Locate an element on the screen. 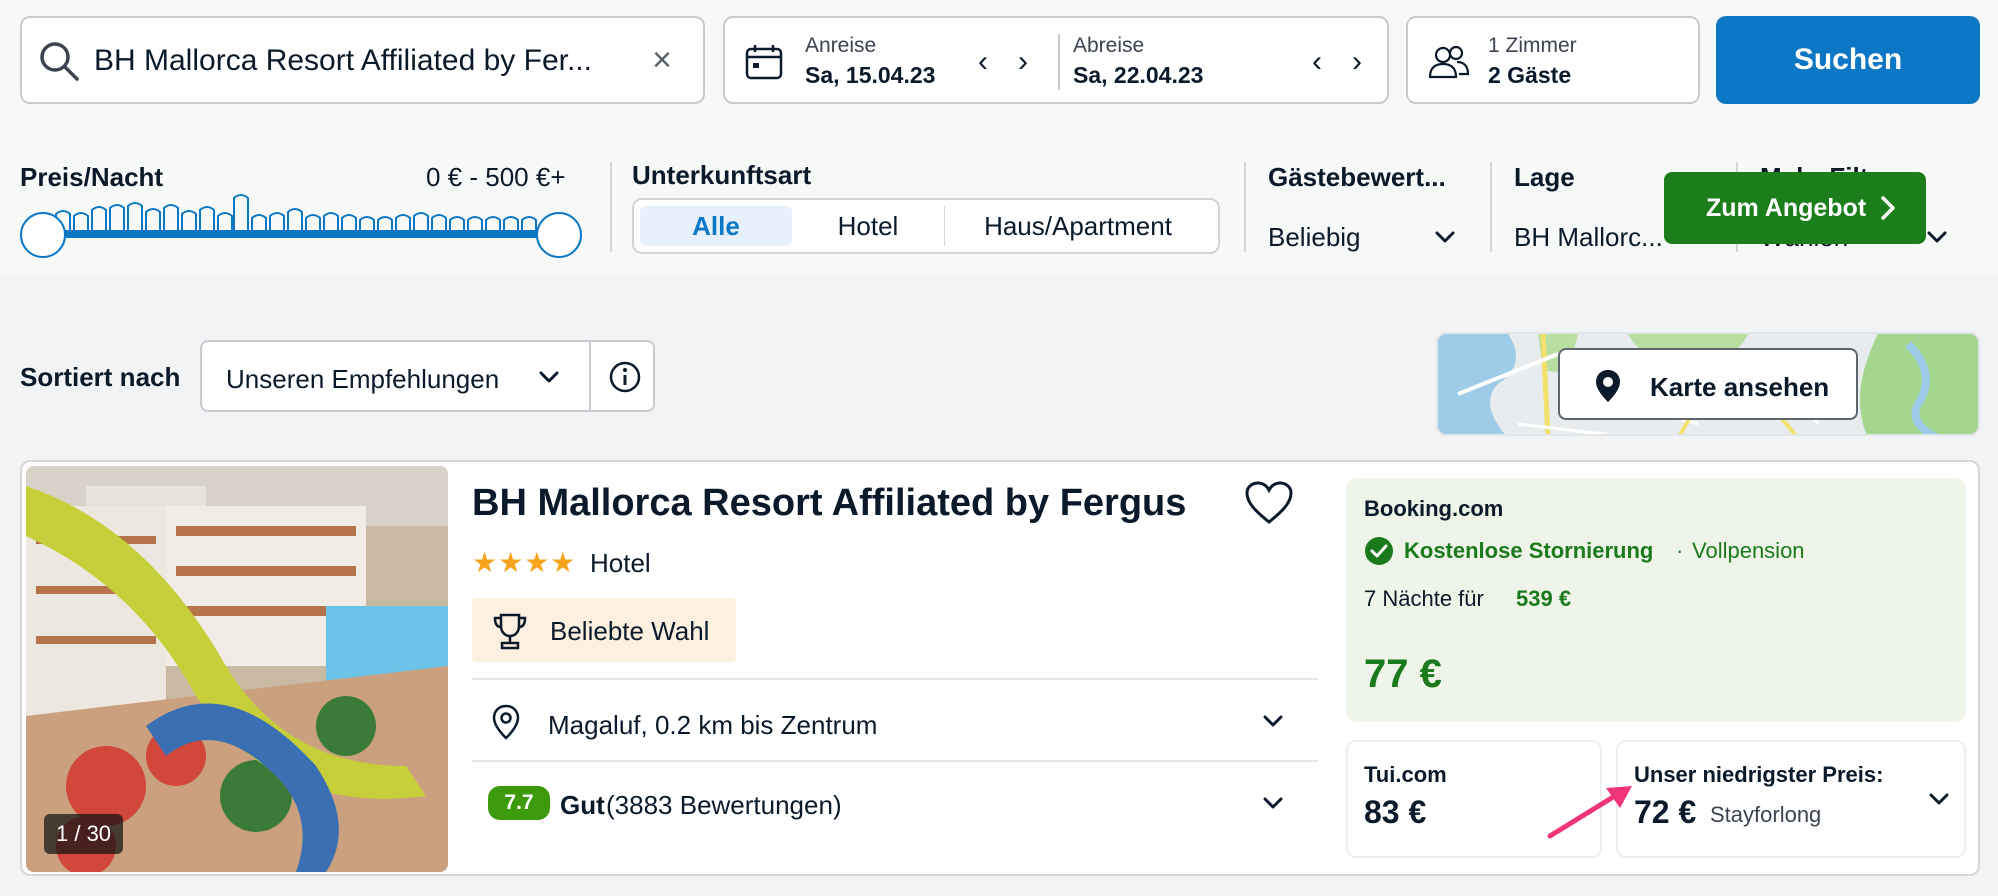  hotel-photo-image is located at coordinates (237, 669).